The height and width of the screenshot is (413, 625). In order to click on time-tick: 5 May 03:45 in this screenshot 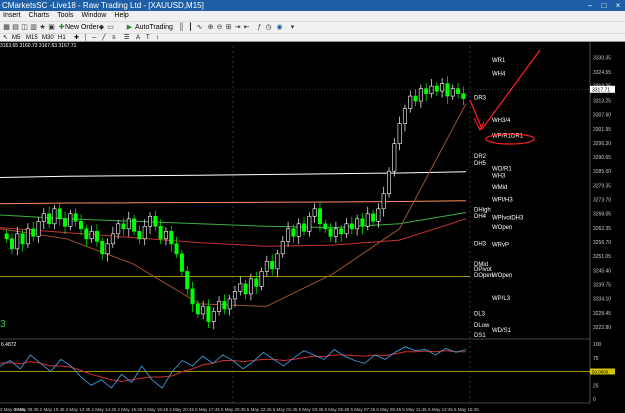, I will do `click(311, 409)`.